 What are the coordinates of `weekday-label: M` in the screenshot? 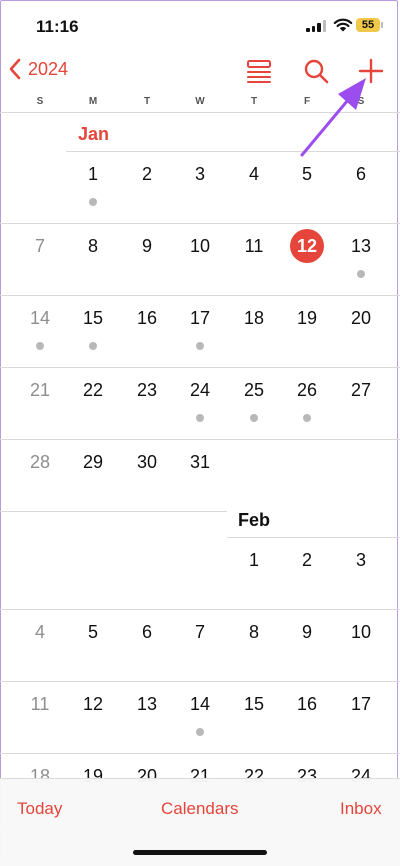 It's located at (93, 101).